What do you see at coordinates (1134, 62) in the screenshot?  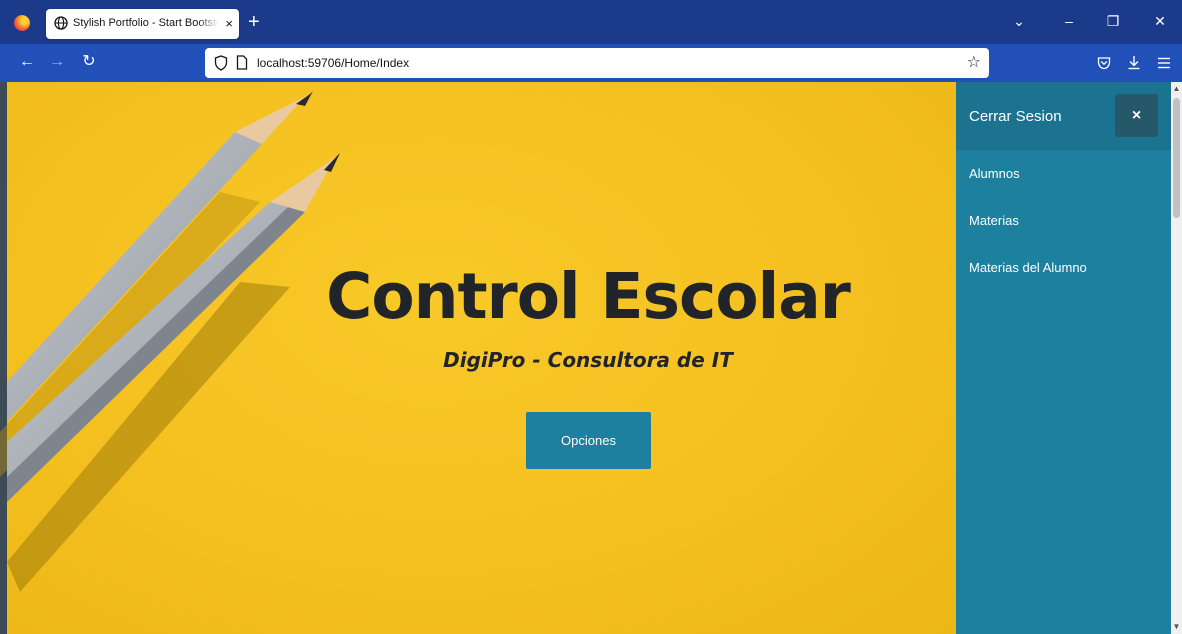 I see `download-icon` at bounding box center [1134, 62].